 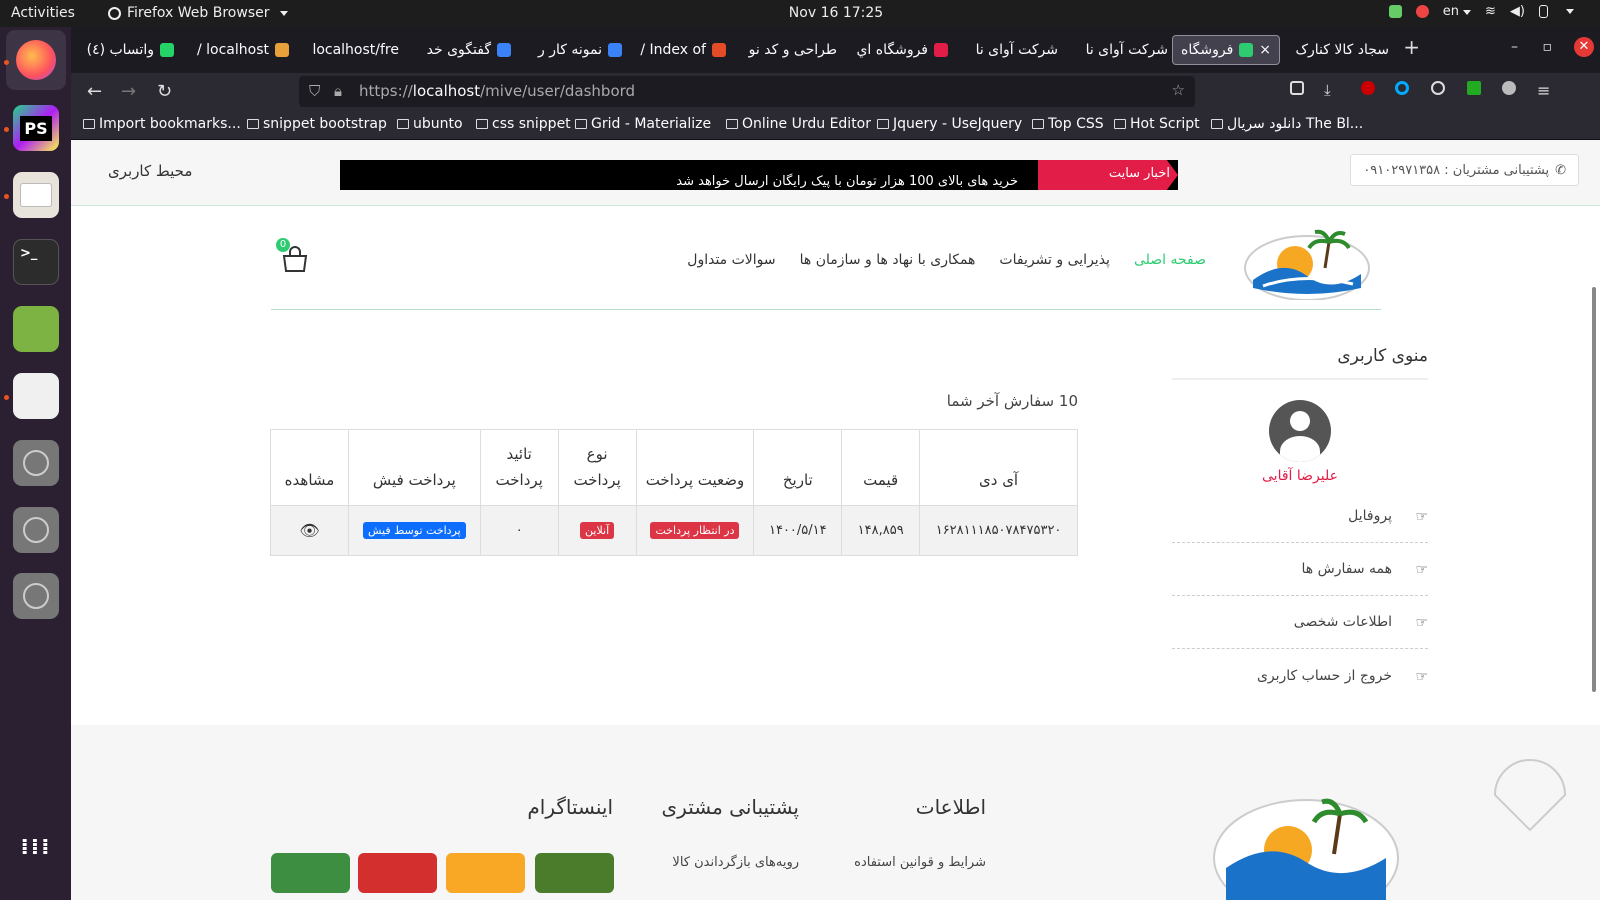 What do you see at coordinates (309, 467) in the screenshot?
I see `column-header: مشاهده` at bounding box center [309, 467].